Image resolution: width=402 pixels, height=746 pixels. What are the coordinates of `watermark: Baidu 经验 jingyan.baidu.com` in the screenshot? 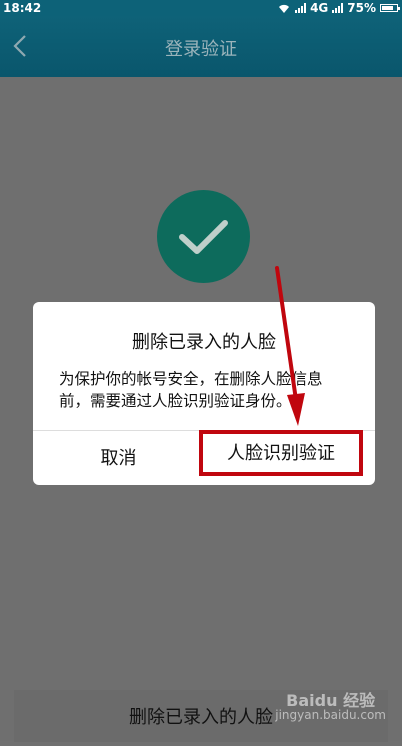 It's located at (330, 707).